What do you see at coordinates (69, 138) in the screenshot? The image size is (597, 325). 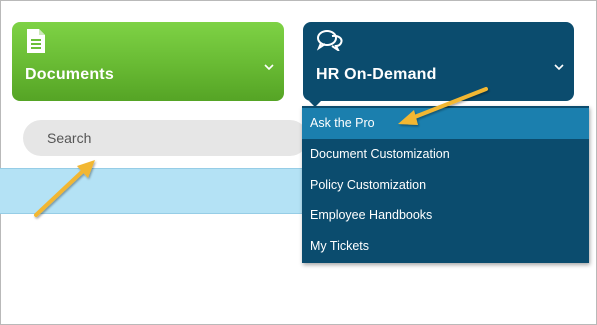 I see `search-placeholder: Search` at bounding box center [69, 138].